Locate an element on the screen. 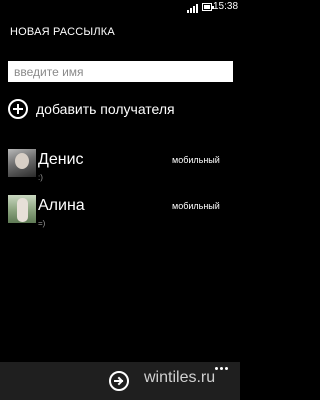  page-title: НОВАЯ РАССЫЛКА is located at coordinates (62, 32).